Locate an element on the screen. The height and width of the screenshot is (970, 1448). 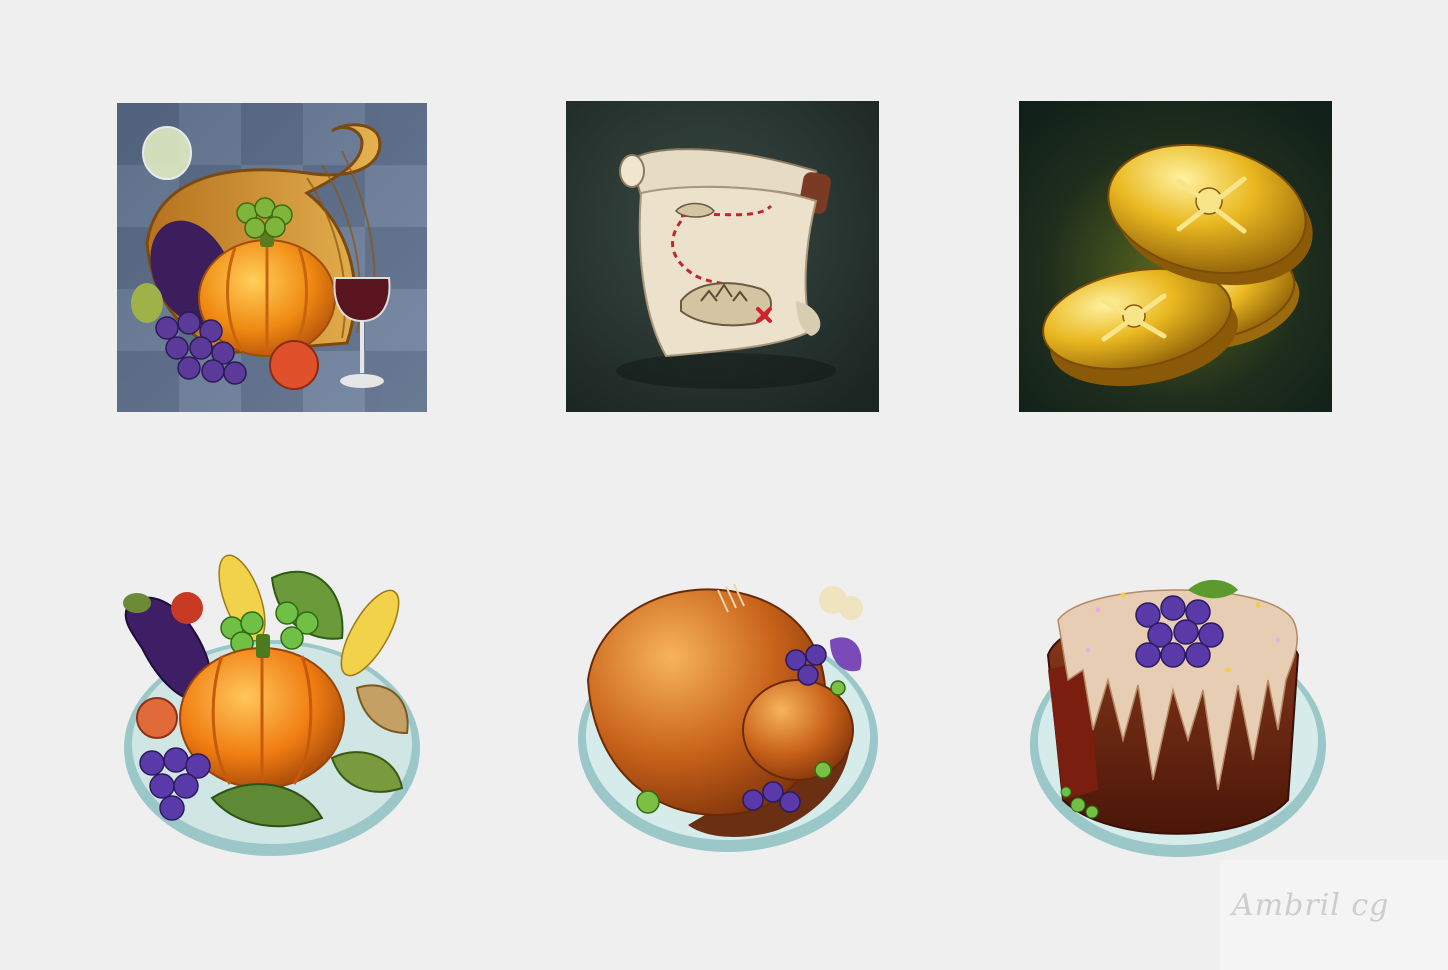
grape-cake-illustration is located at coordinates (1178, 718).